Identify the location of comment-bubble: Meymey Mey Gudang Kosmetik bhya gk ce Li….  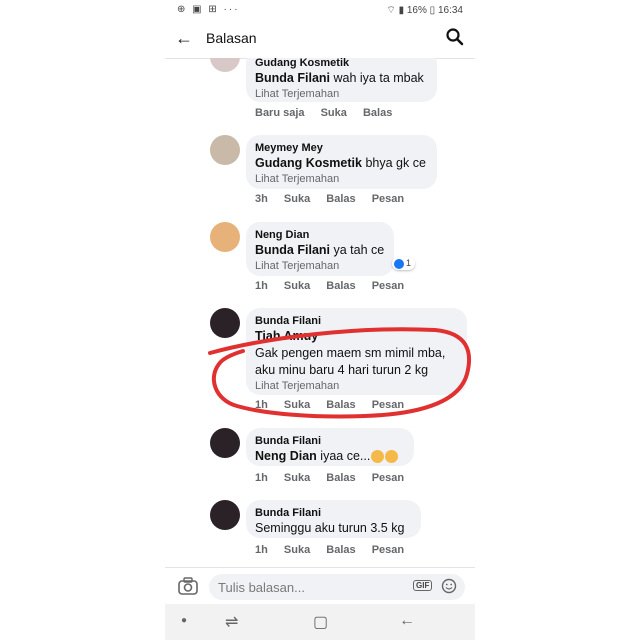
(341, 162).